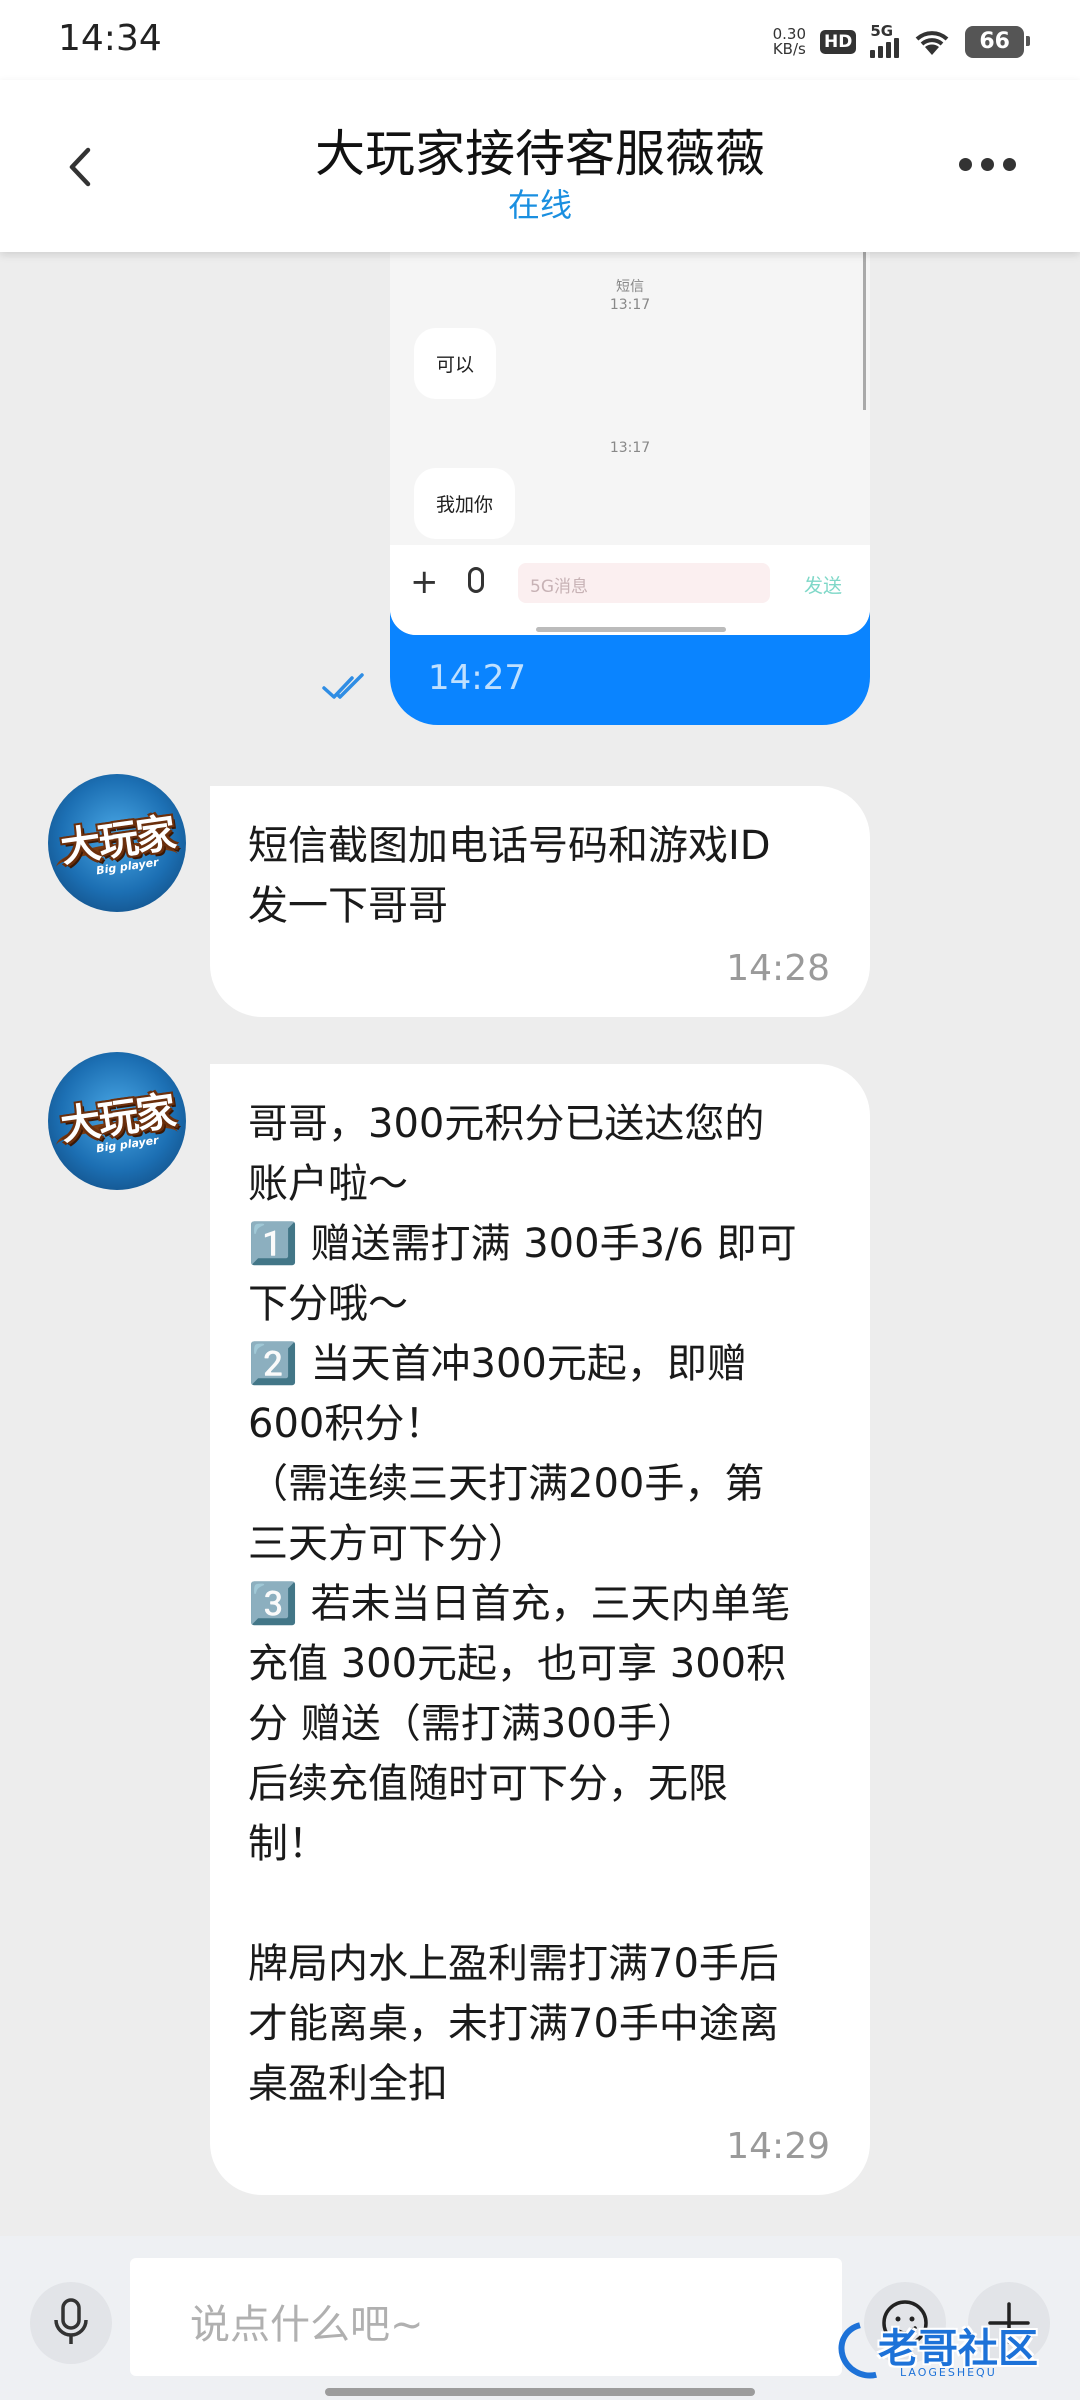  What do you see at coordinates (476, 580) in the screenshot?
I see `mic-icon` at bounding box center [476, 580].